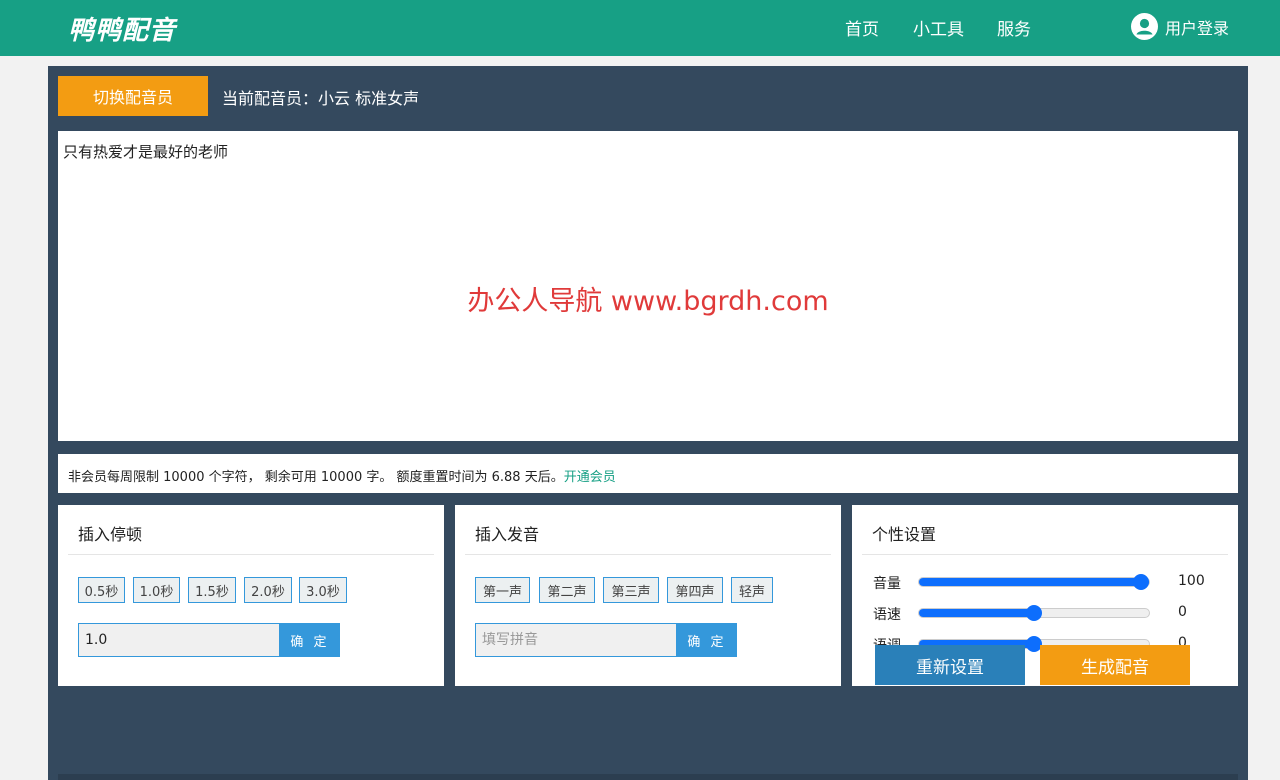 This screenshot has height=780, width=1280. What do you see at coordinates (938, 27) in the screenshot?
I see `nav-tools: 小工具` at bounding box center [938, 27].